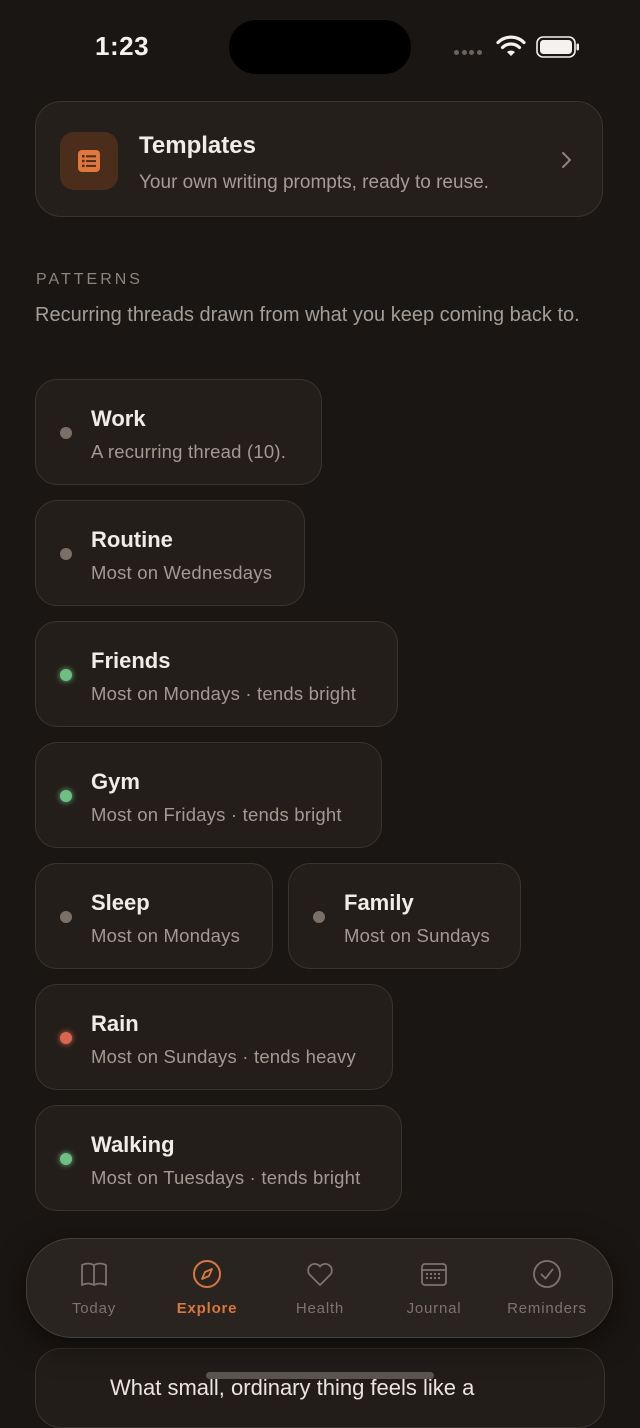 The width and height of the screenshot is (640, 1428). What do you see at coordinates (120, 902) in the screenshot?
I see `pattern-name: Sleep` at bounding box center [120, 902].